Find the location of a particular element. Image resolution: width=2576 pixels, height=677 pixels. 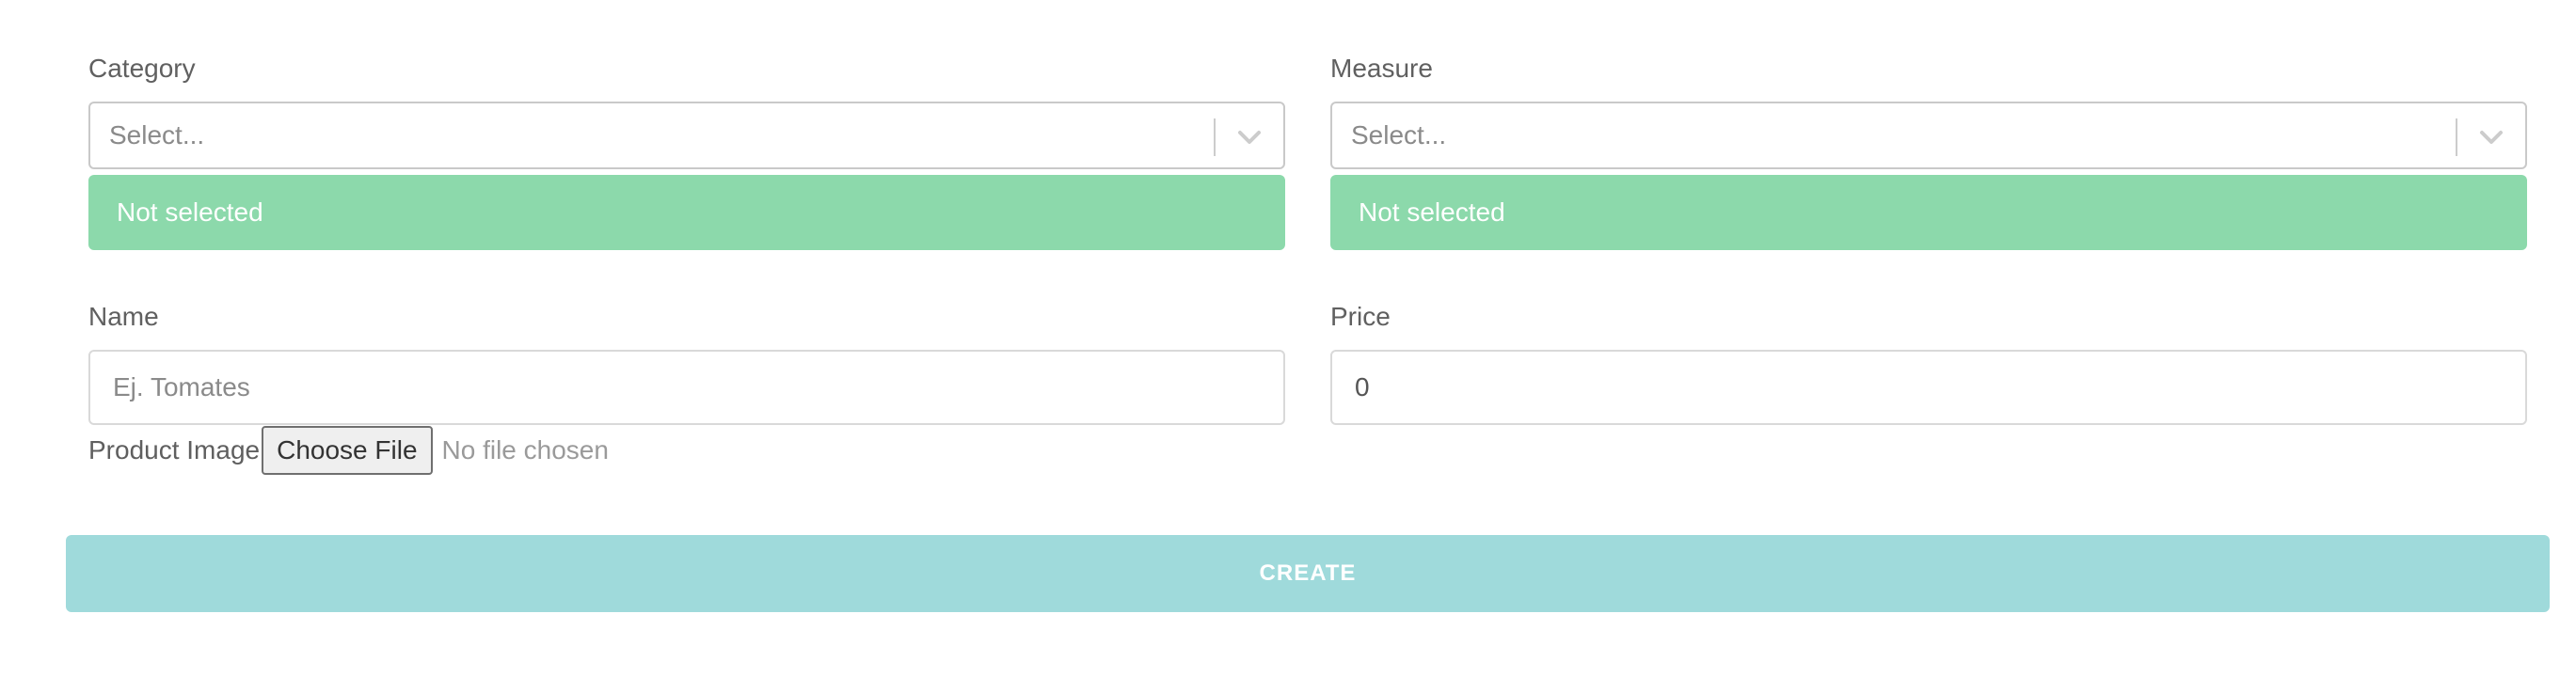

create-button: CREATE is located at coordinates (1308, 573).